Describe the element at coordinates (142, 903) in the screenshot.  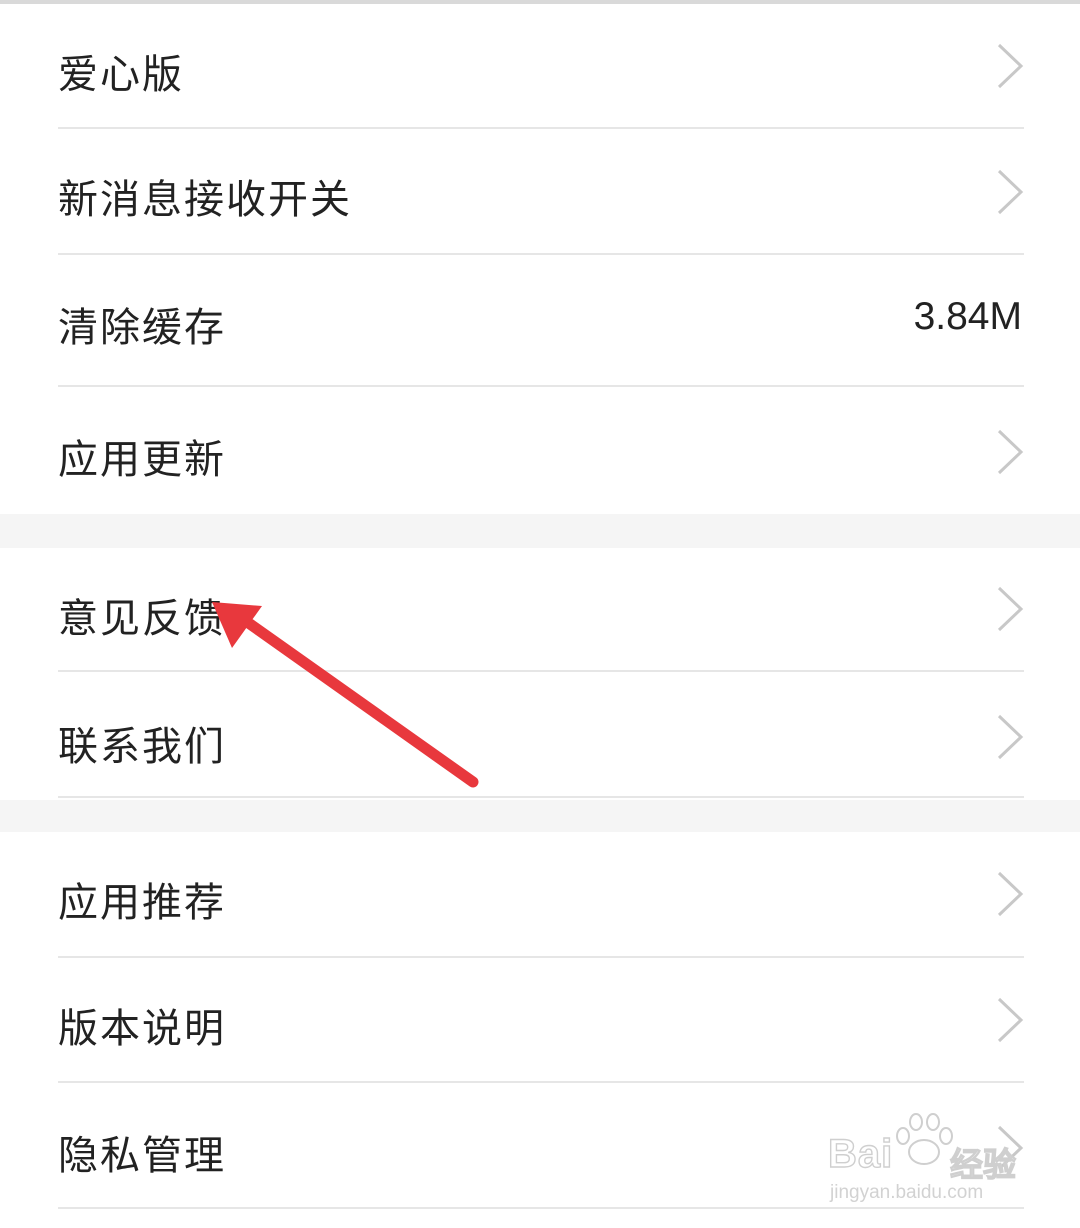
I see `row-label: 应用推荐` at that location.